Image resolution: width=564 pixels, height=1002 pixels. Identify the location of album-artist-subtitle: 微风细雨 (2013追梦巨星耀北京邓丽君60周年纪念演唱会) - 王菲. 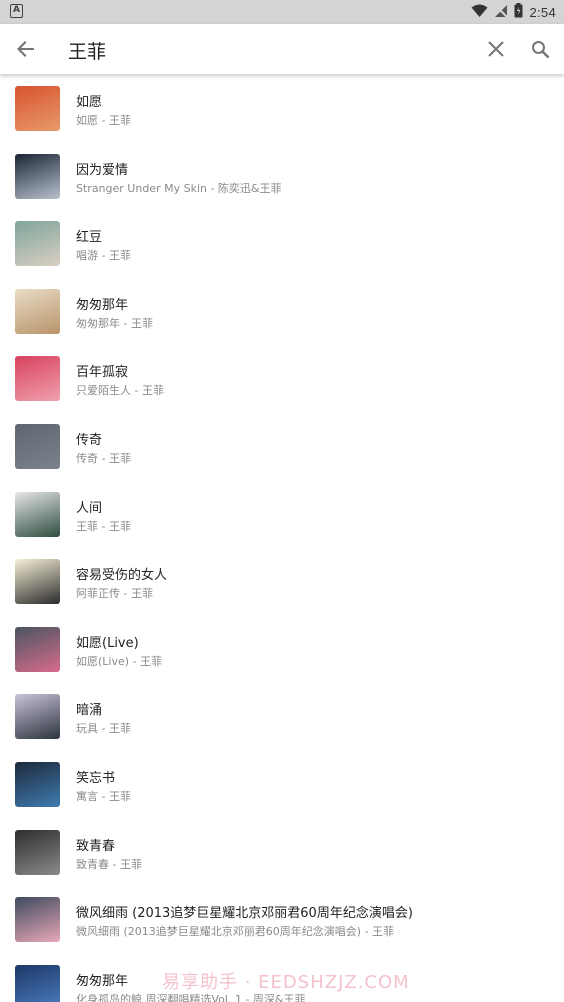
(235, 932).